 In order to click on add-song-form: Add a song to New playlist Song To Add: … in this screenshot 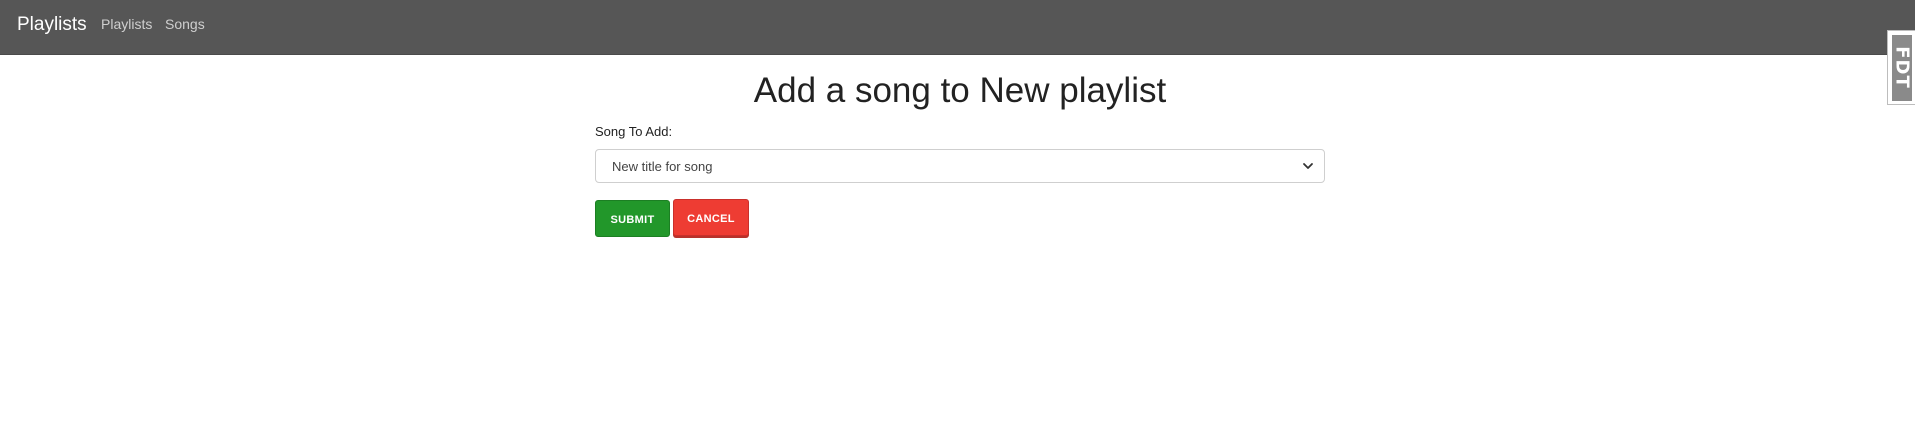, I will do `click(960, 153)`.